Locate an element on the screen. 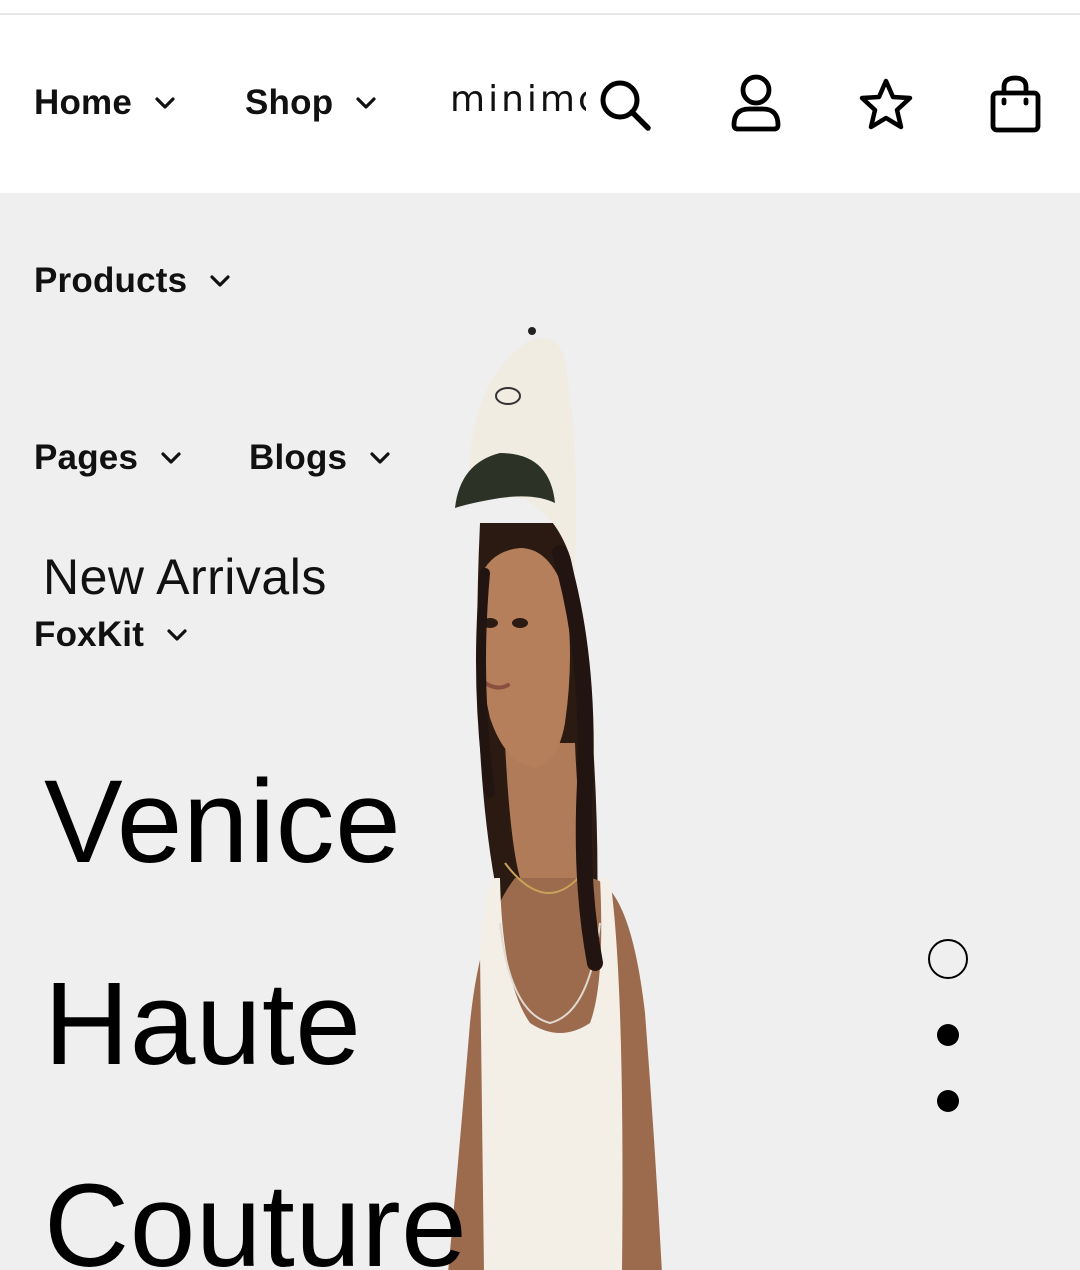 This screenshot has width=1080, height=1270. nav-item-label: Shop is located at coordinates (289, 102).